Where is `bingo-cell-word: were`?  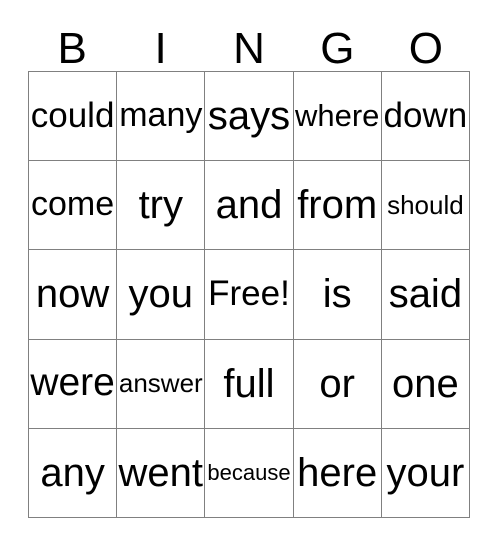
bingo-cell-word: were is located at coordinates (72, 383).